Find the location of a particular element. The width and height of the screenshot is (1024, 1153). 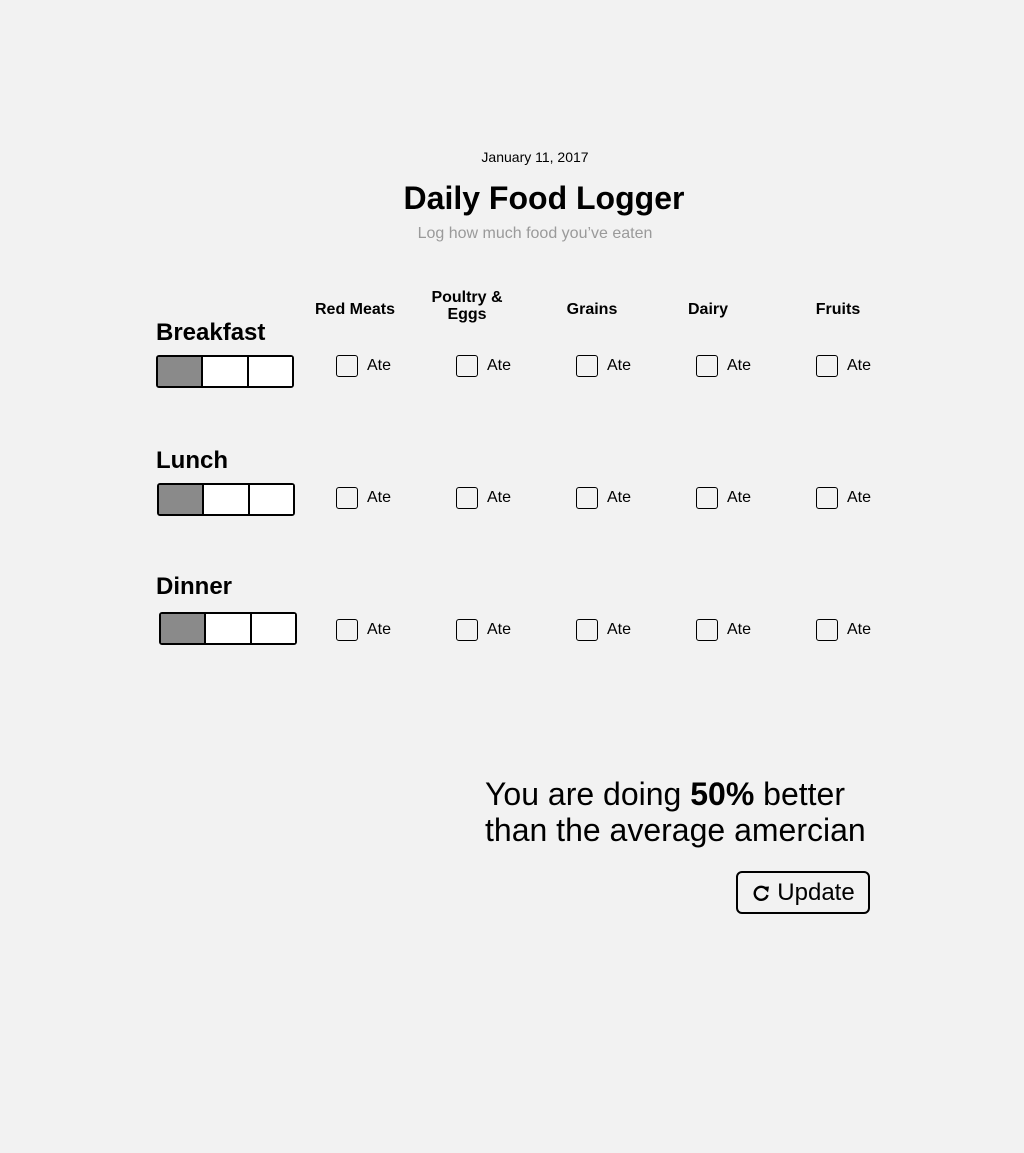

ate-checkbox-lunch-fruits: Ate is located at coordinates (843, 498).